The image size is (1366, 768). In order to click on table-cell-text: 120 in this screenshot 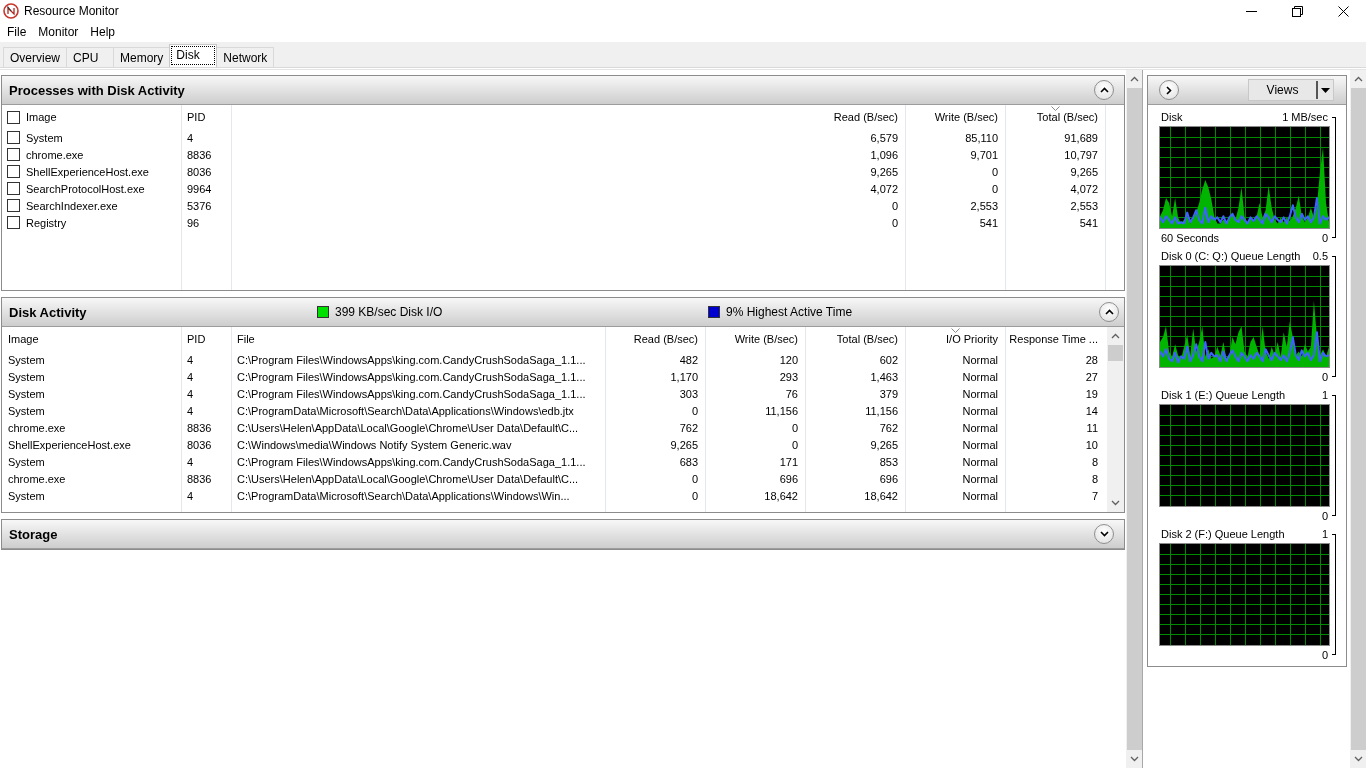, I will do `click(788, 360)`.